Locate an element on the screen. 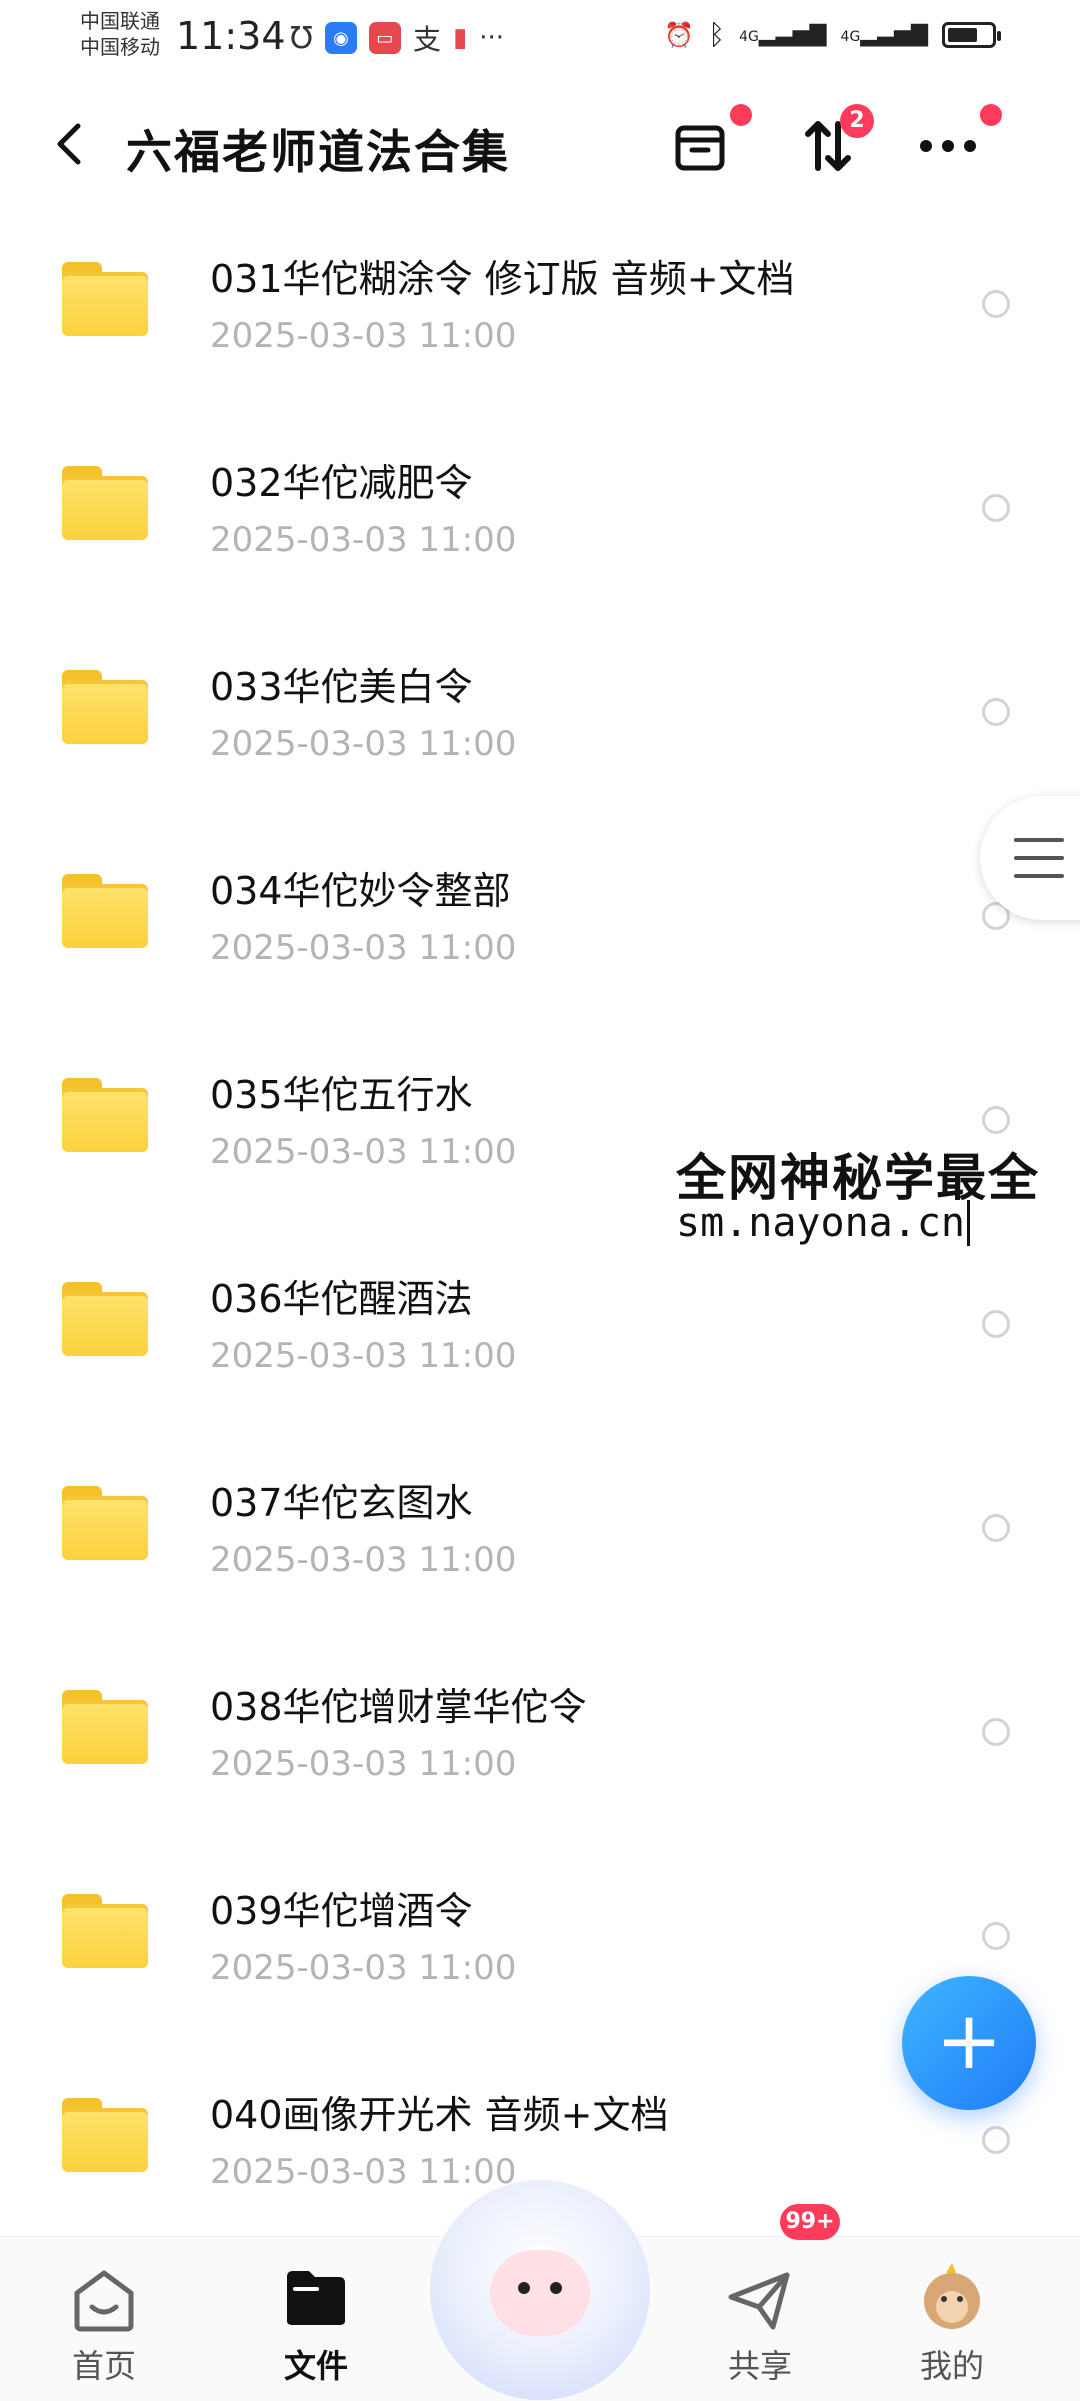 The image size is (1080, 2401). list-item: 034华佗妙令整部 2025-03-03 11:00 is located at coordinates (540, 924).